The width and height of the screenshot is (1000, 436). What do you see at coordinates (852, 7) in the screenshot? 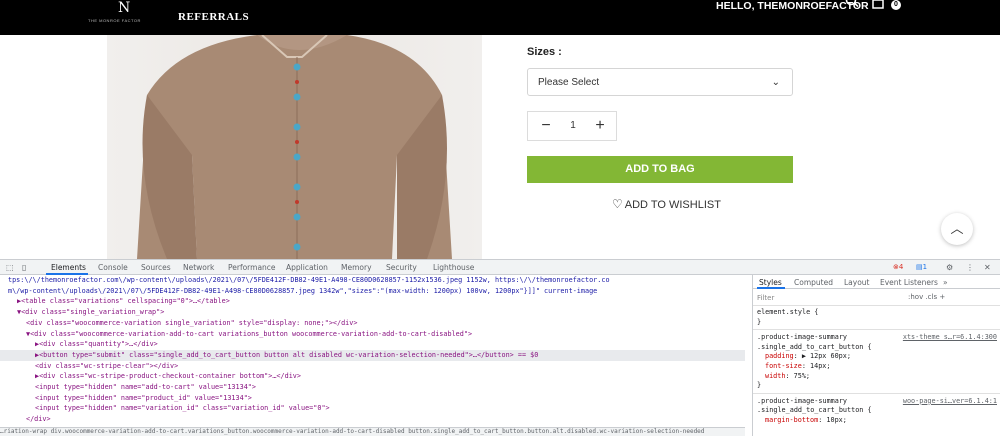
I see `search-icon` at bounding box center [852, 7].